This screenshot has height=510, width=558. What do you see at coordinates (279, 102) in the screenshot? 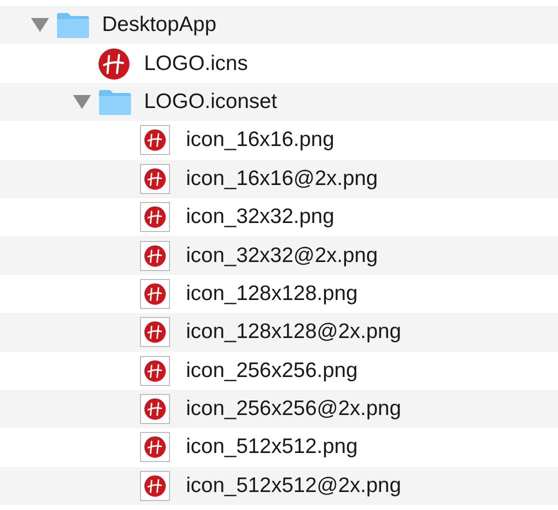
I see `tree-row: LOGO.iconset` at bounding box center [279, 102].